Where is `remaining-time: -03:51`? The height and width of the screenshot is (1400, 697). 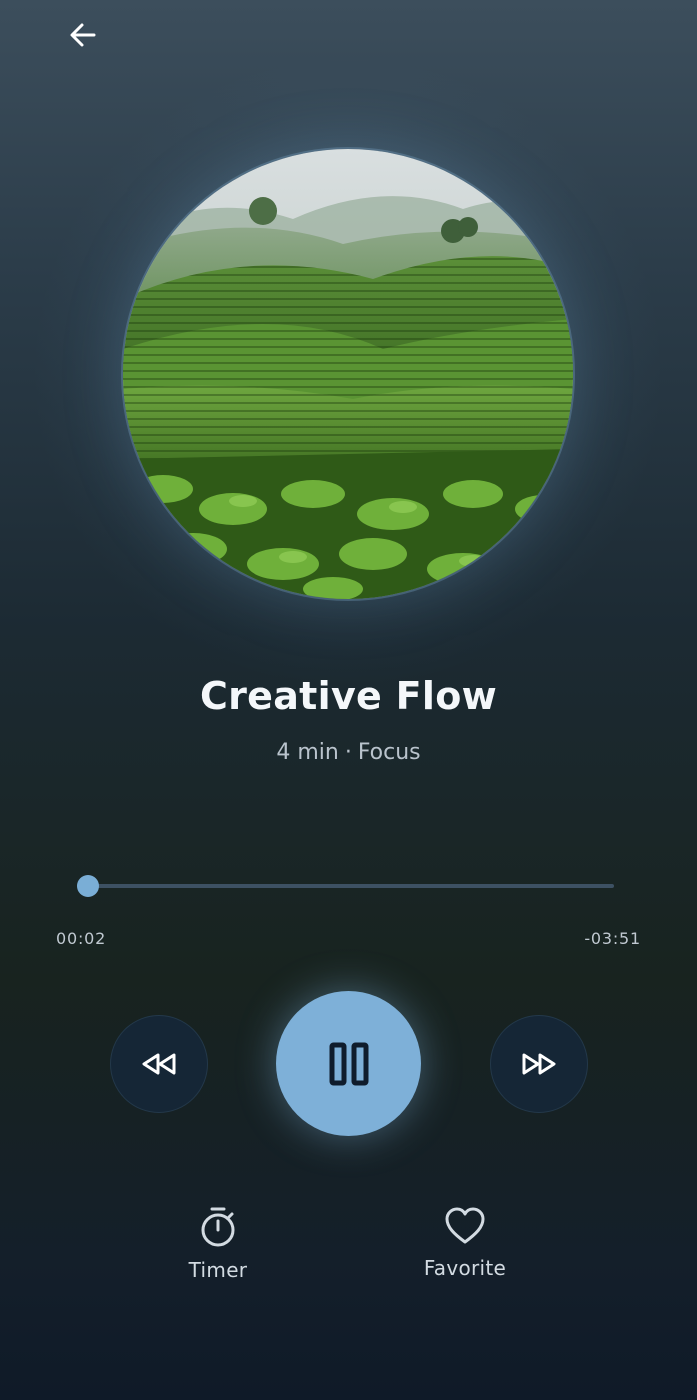 remaining-time: -03:51 is located at coordinates (612, 938).